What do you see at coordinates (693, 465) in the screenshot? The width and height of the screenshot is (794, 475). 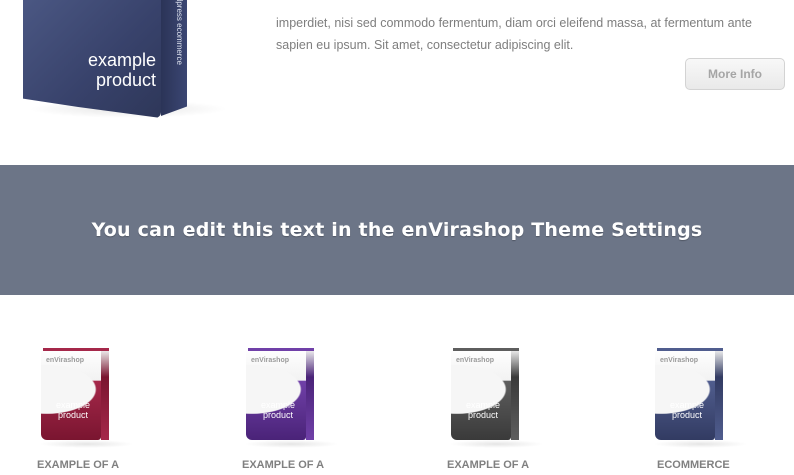 I see `product-name: ECOMMERCE` at bounding box center [693, 465].